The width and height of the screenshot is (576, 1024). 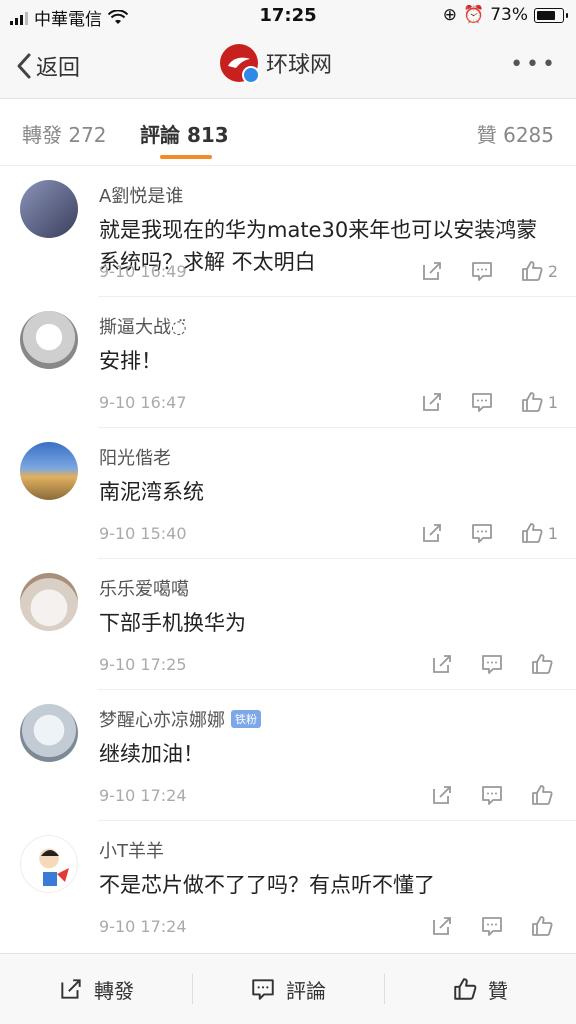 I want to click on bottom-action-bar: 轉發 評論 贊, so click(x=288, y=988).